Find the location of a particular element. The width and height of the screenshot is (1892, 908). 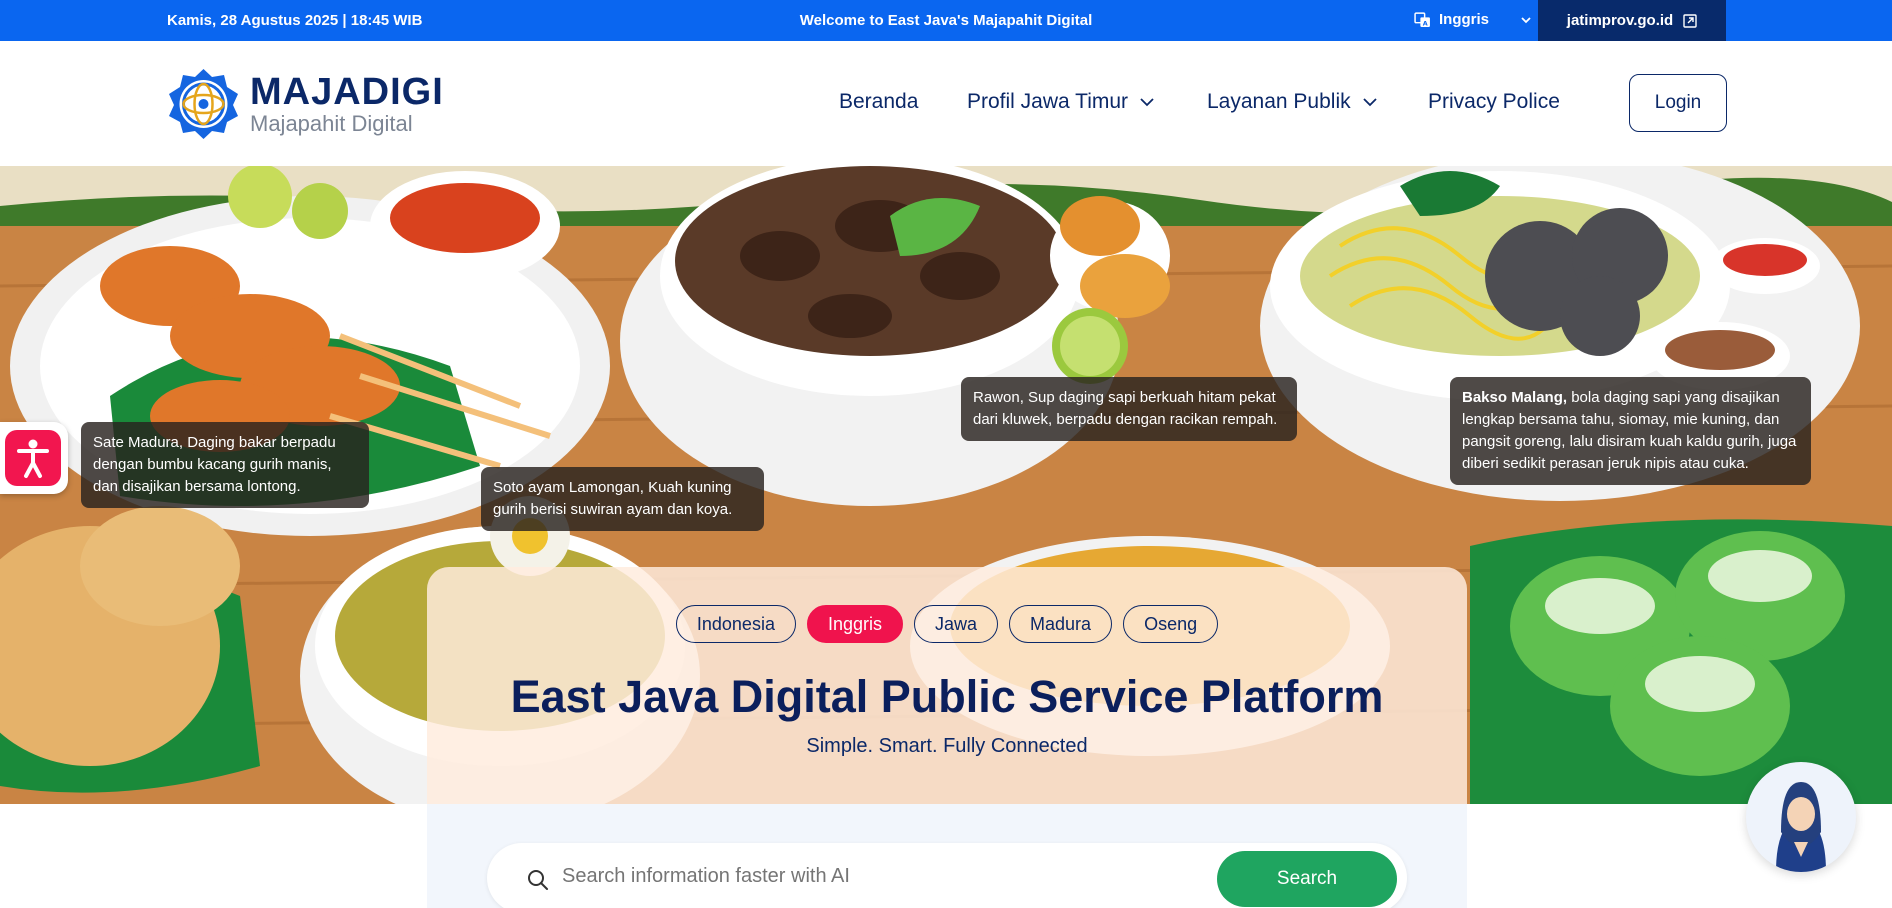

chip-indonesia: Indonesia is located at coordinates (735, 624).